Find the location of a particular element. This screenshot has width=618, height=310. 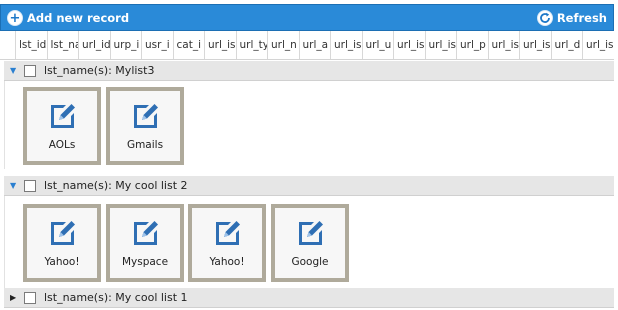

column-header: url_ty is located at coordinates (252, 45).